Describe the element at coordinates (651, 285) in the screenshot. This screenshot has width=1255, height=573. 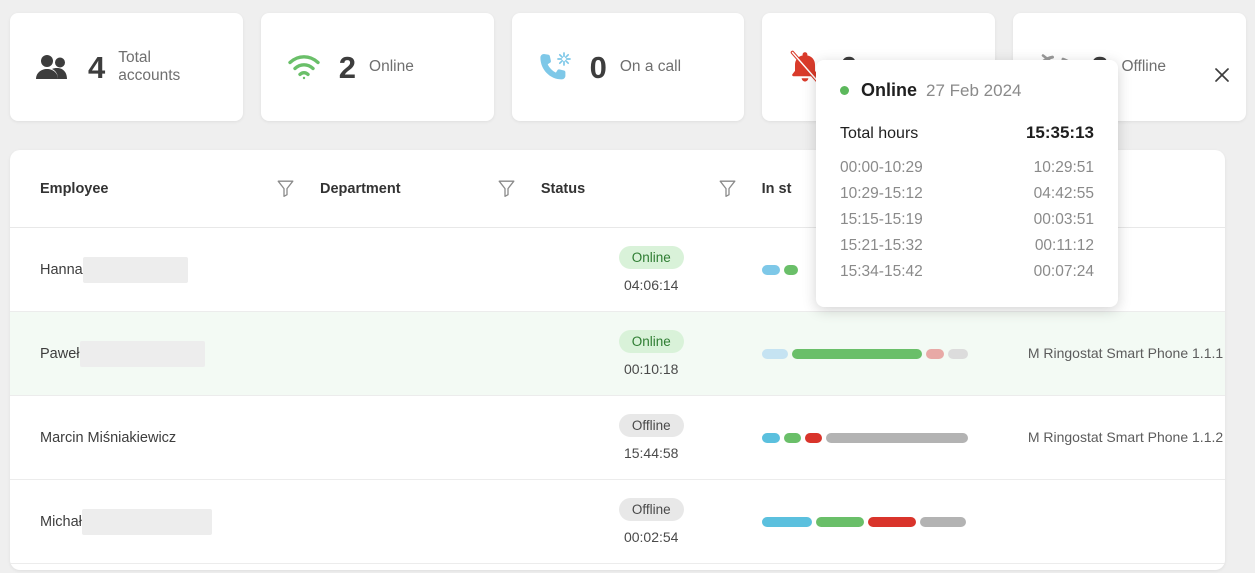
I see `status-duration: 04:06:14` at that location.